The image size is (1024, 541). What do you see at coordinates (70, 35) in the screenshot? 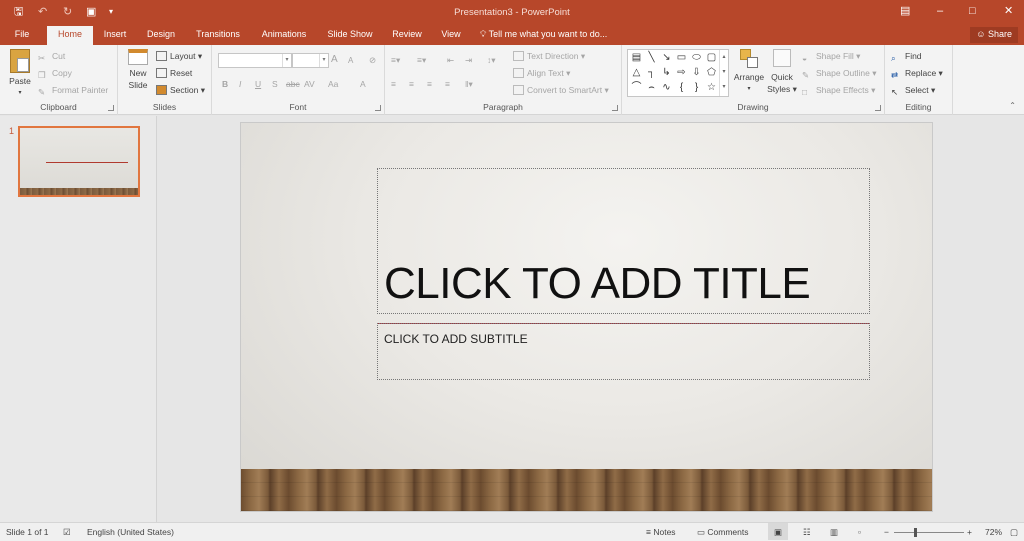
I see `tab-home: Home` at bounding box center [70, 35].